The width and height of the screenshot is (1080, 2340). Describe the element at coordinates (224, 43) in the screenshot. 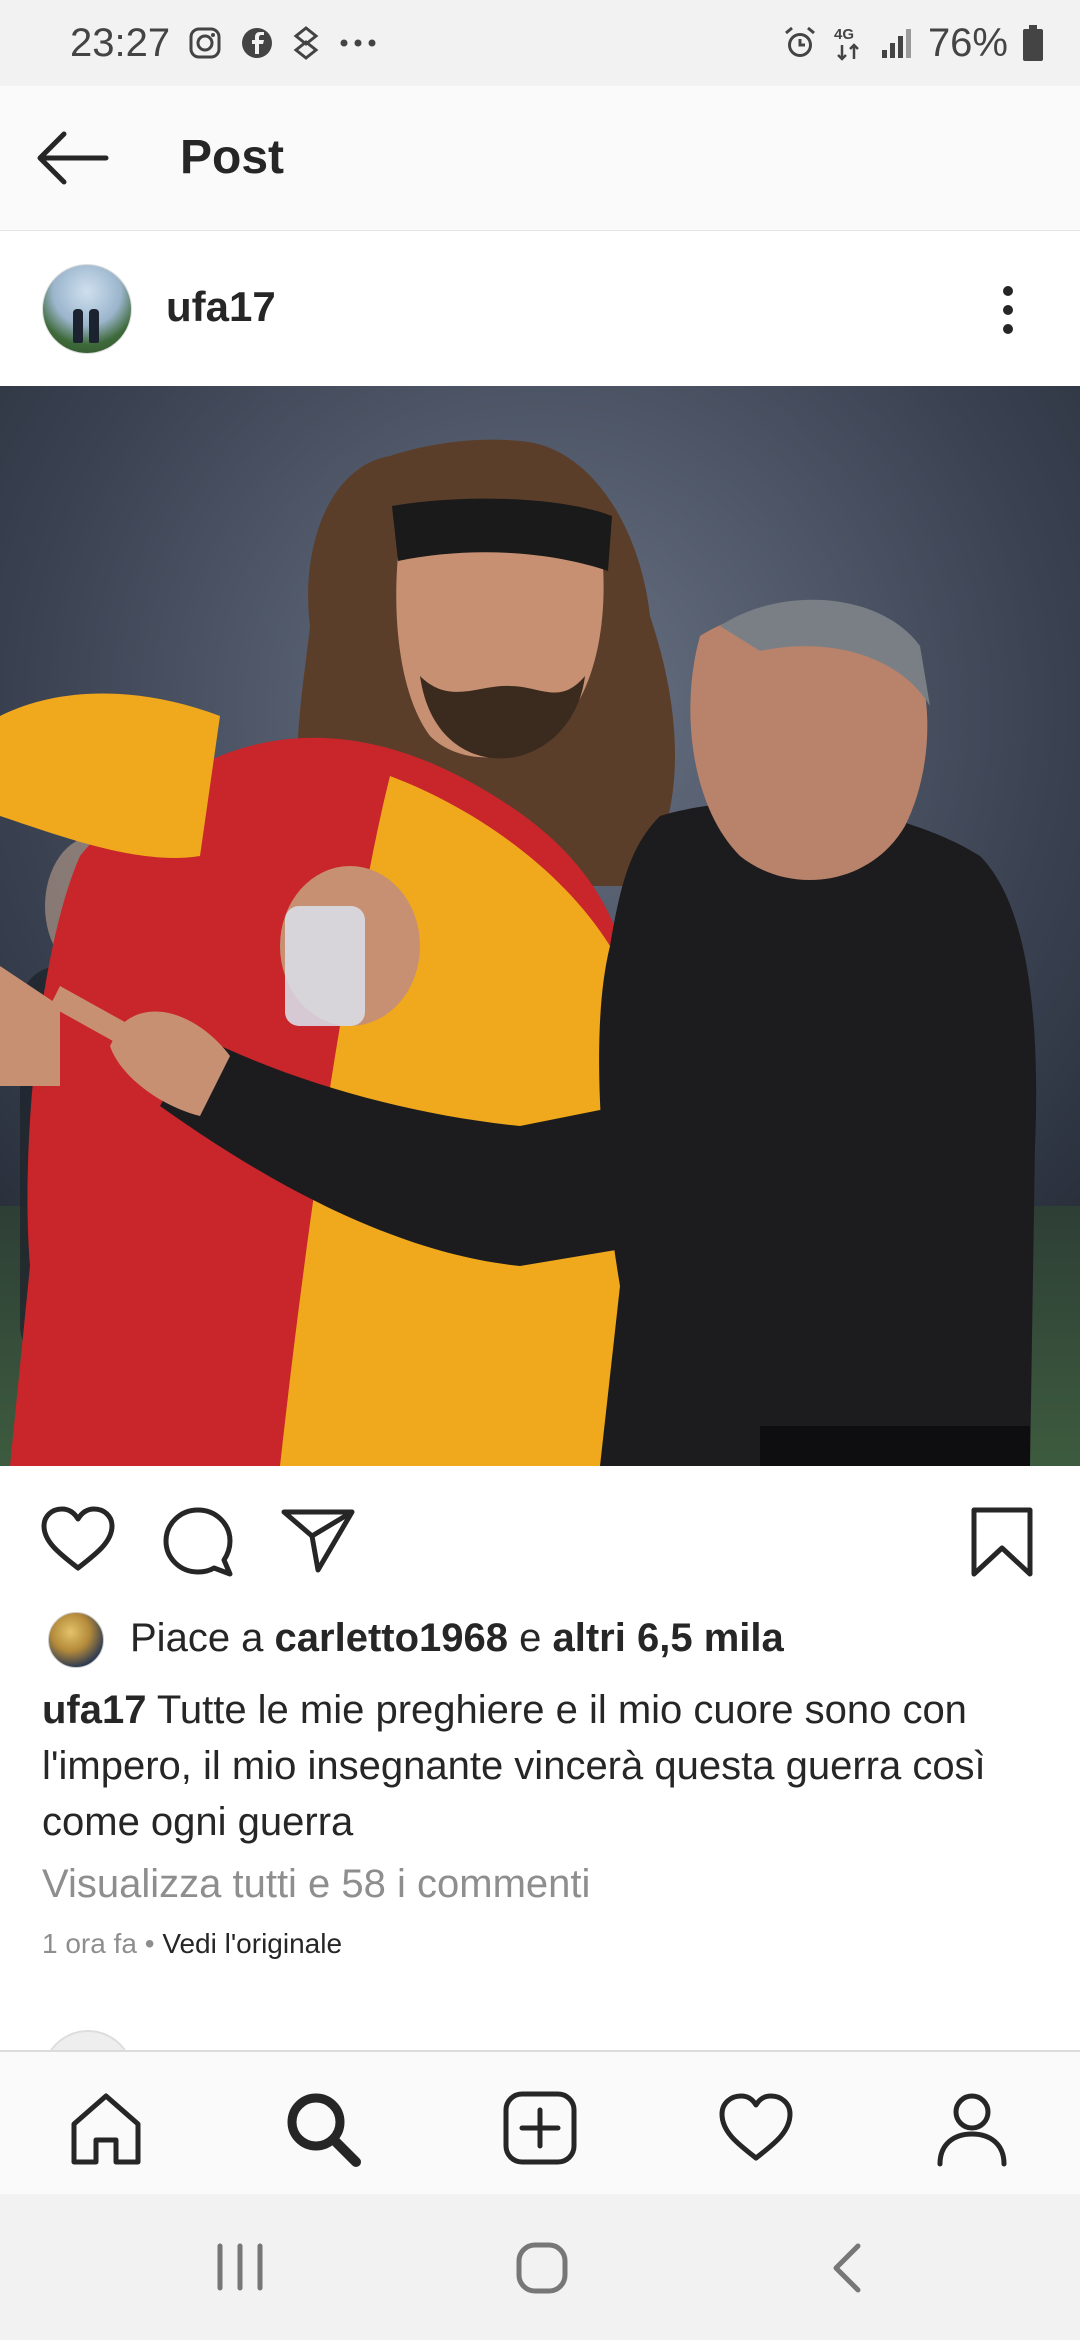

I see `status-left: 23:27` at that location.